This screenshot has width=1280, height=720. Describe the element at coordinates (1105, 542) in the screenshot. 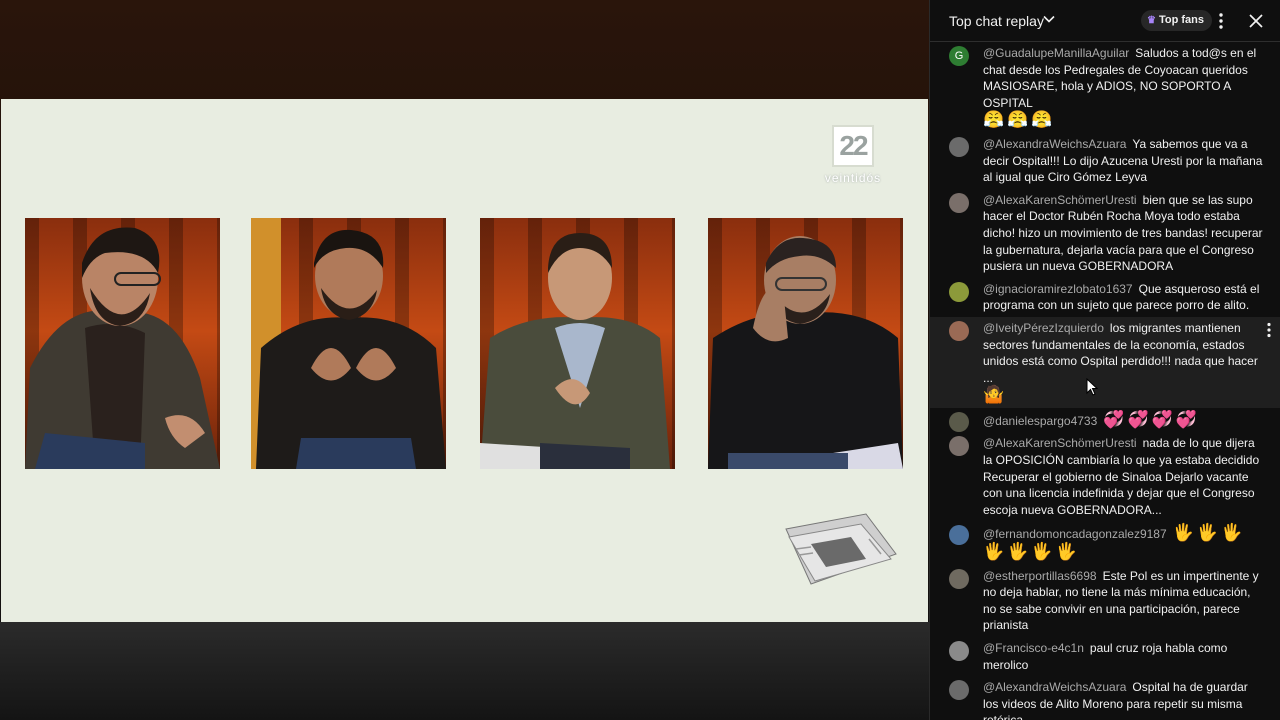

I see `chat-message: @fernandomoncadagonzalez9187 🖐 🖐 🖐🖐 🖐 🖐 🖐` at that location.